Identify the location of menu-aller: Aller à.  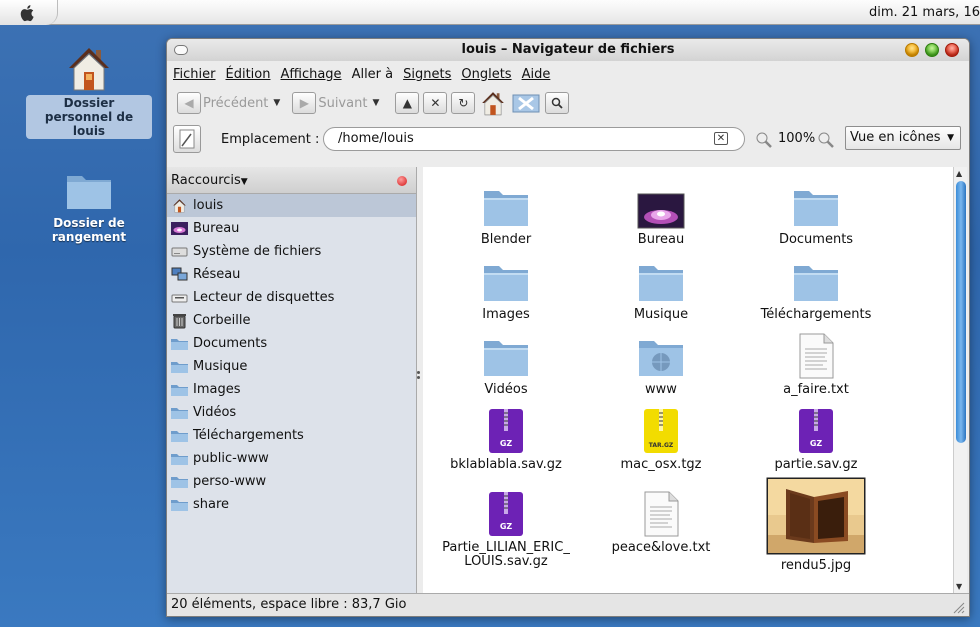
(373, 74).